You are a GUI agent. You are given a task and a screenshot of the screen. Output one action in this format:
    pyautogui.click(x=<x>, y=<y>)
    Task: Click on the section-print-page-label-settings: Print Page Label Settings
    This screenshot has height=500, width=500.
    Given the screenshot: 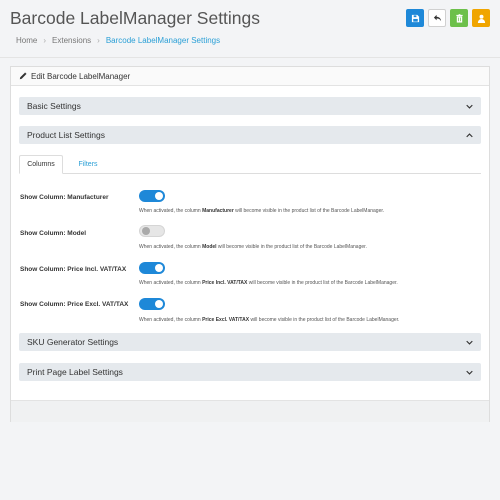 What is the action you would take?
    pyautogui.click(x=250, y=372)
    